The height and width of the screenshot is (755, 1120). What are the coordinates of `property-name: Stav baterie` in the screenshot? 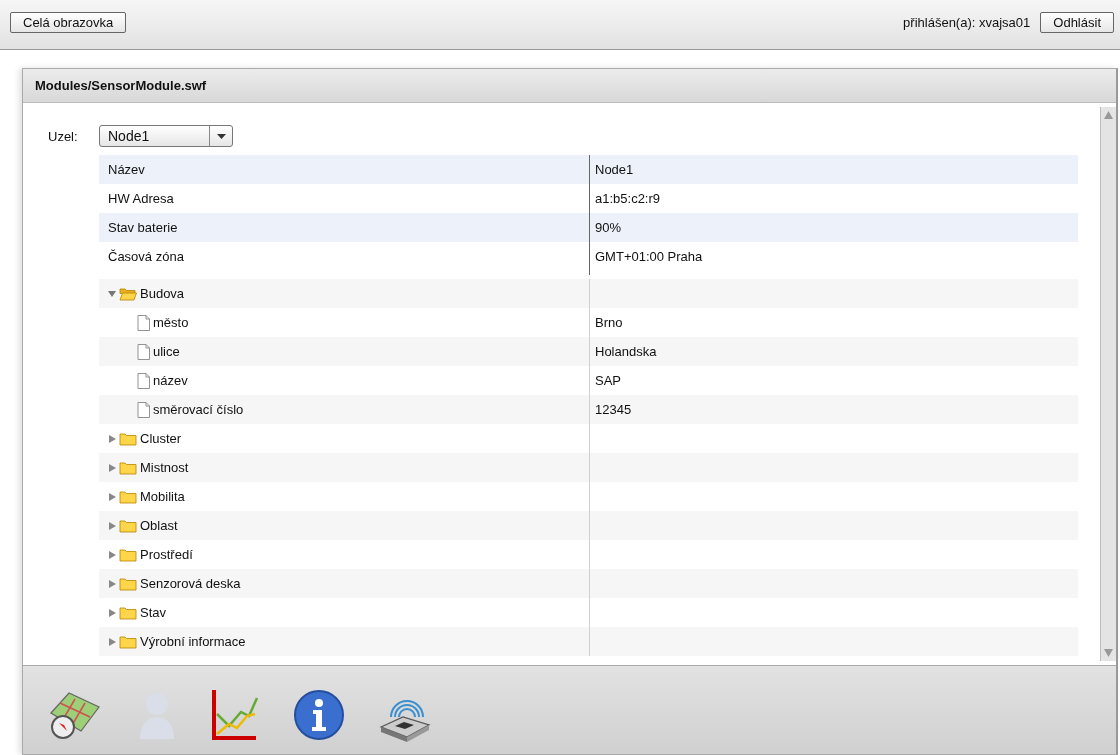 It's located at (143, 227).